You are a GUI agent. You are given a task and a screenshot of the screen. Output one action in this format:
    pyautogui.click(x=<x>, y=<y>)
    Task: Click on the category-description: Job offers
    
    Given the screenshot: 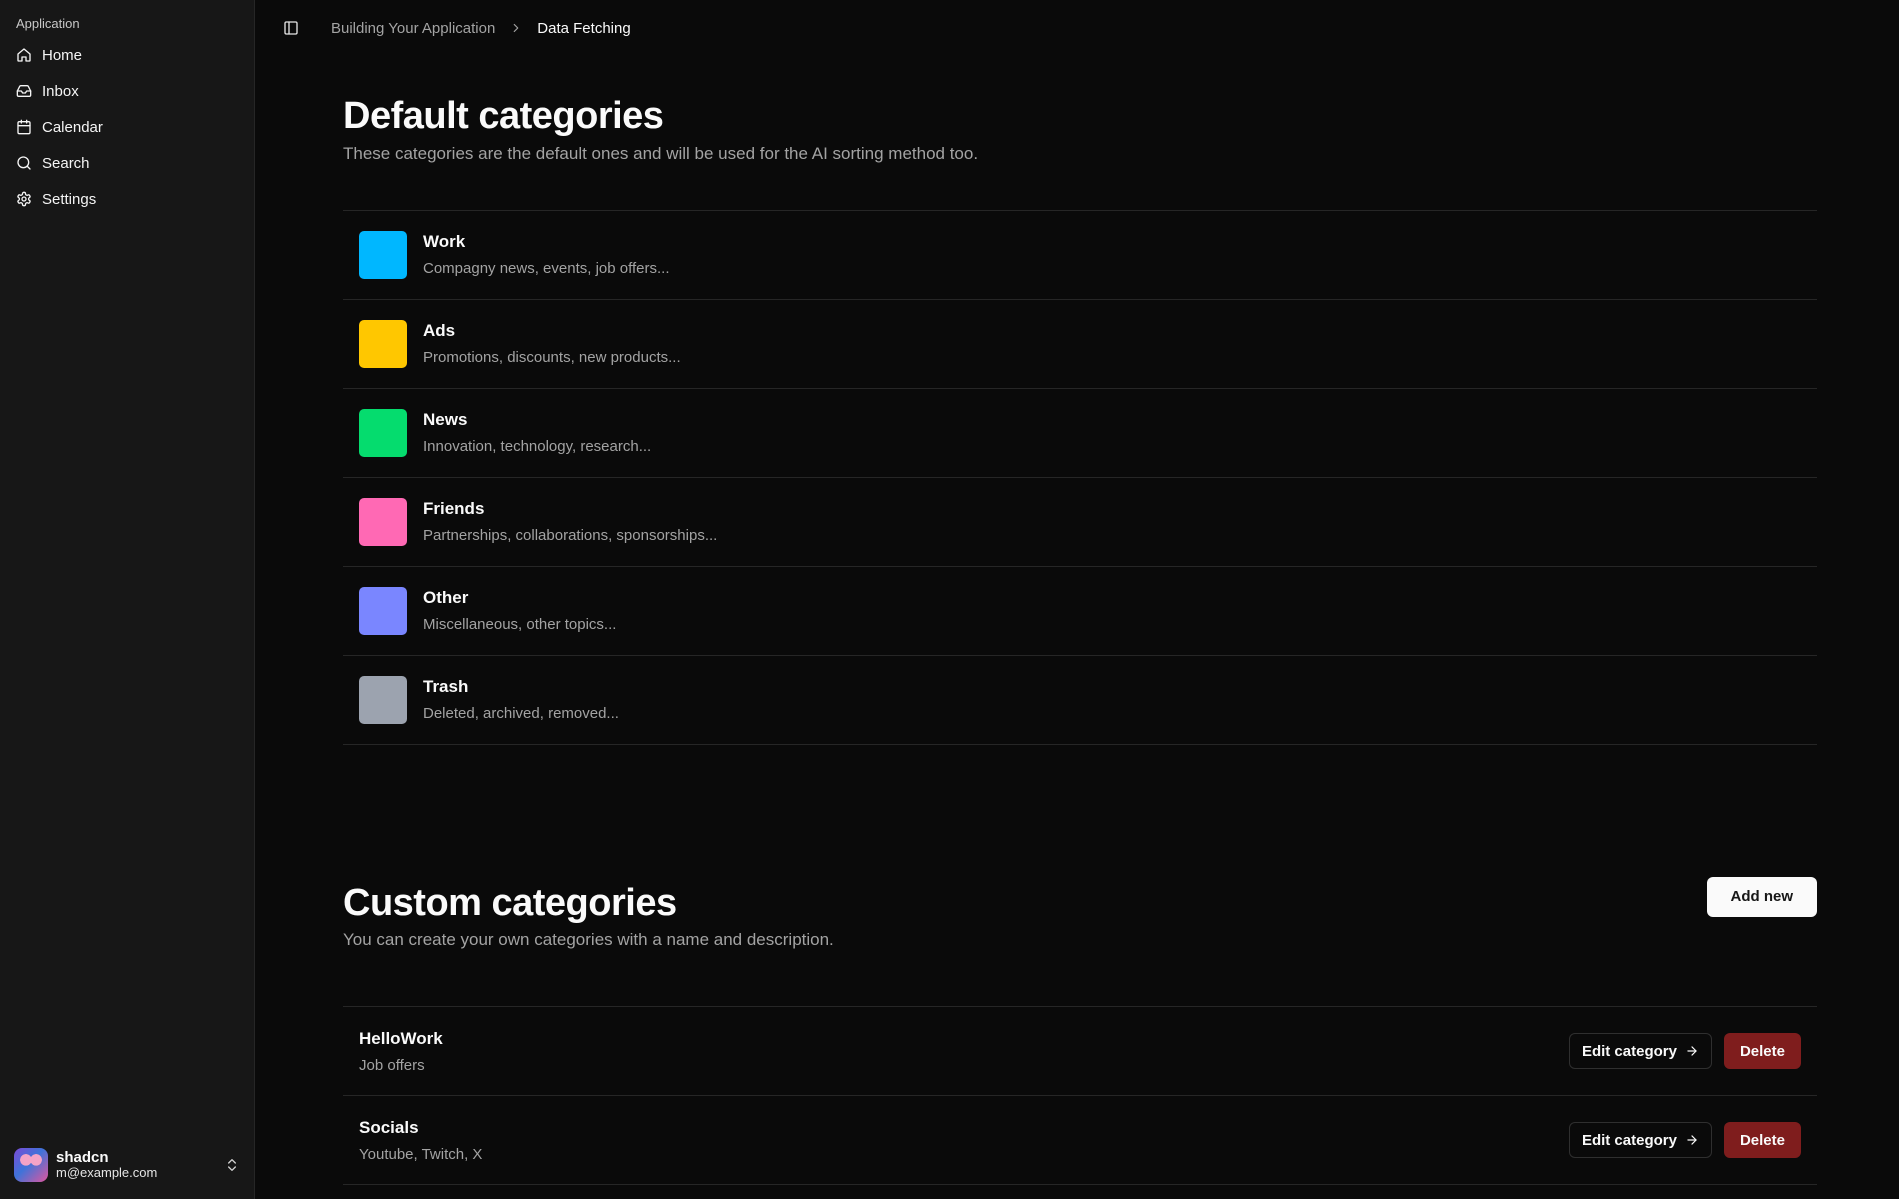 What is the action you would take?
    pyautogui.click(x=392, y=1065)
    